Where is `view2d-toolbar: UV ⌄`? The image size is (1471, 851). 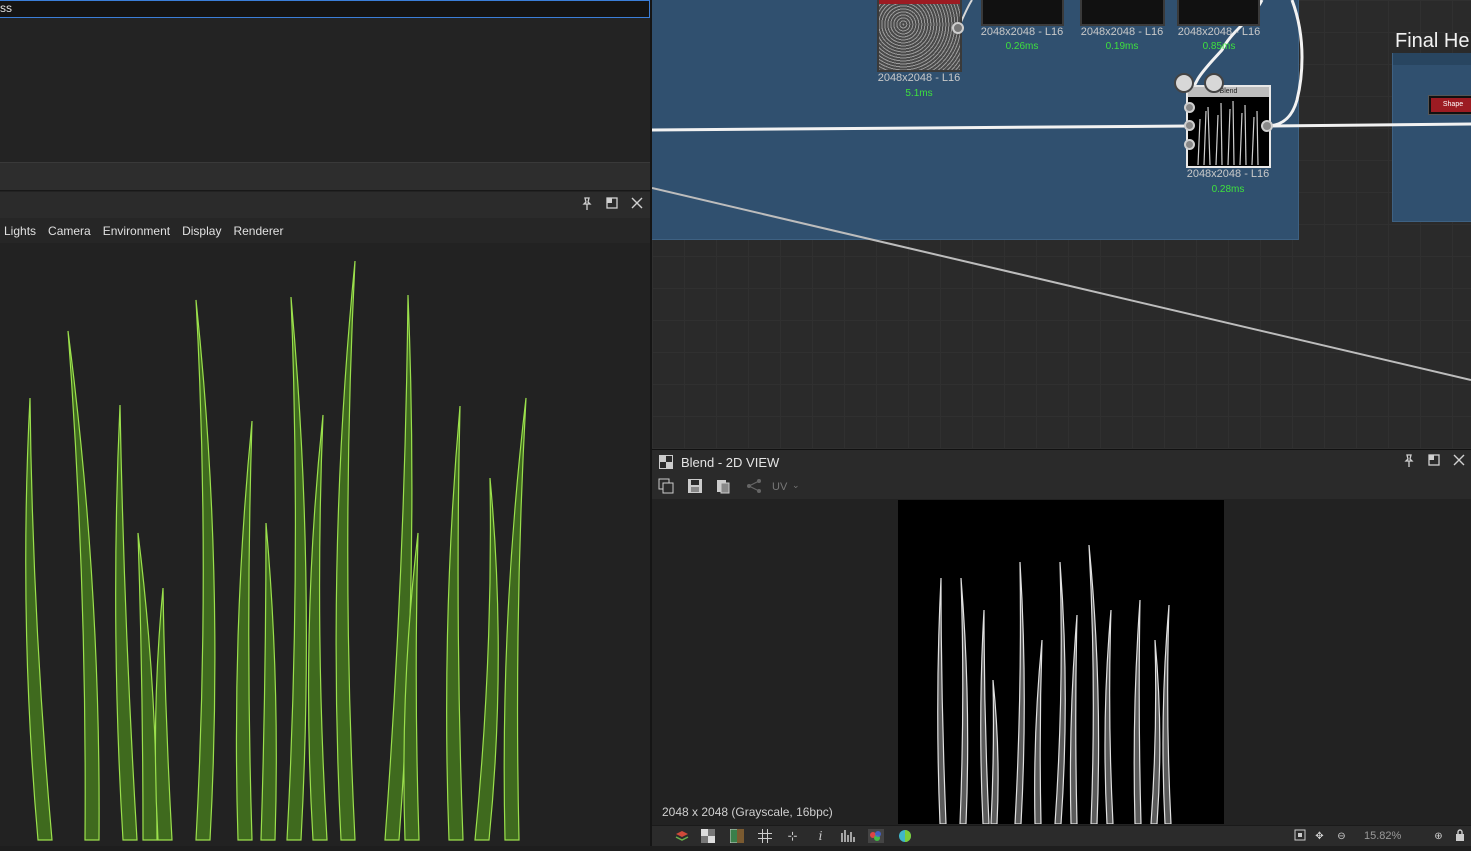
view2d-toolbar: UV ⌄ is located at coordinates (1061, 486).